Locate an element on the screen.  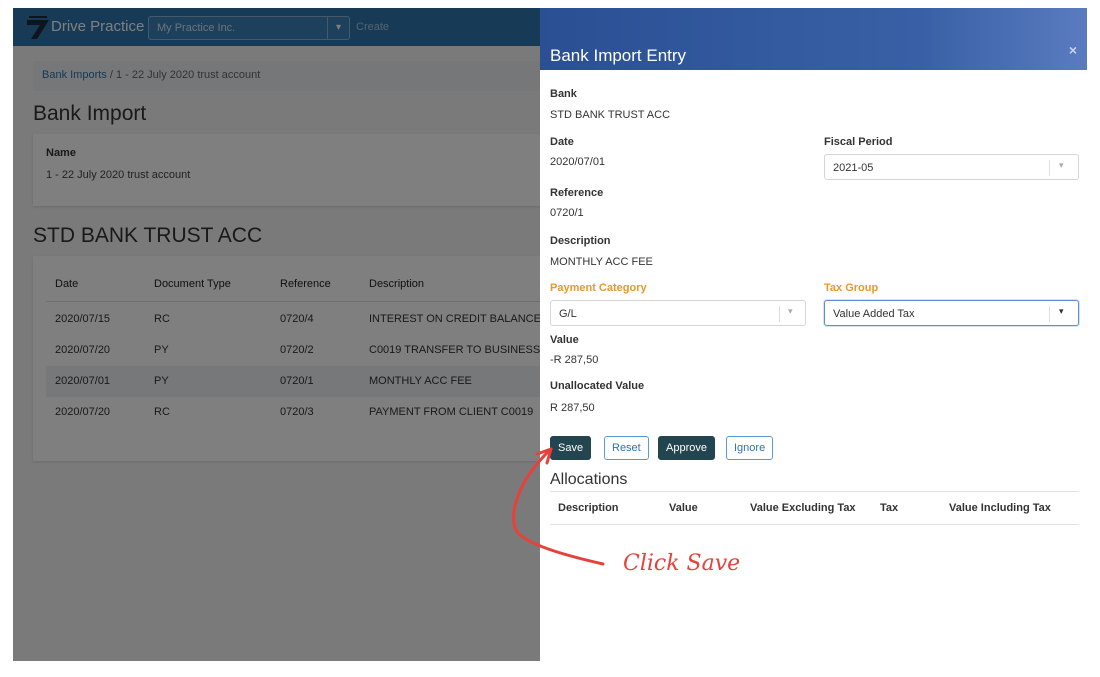
save-button: Save is located at coordinates (571, 448).